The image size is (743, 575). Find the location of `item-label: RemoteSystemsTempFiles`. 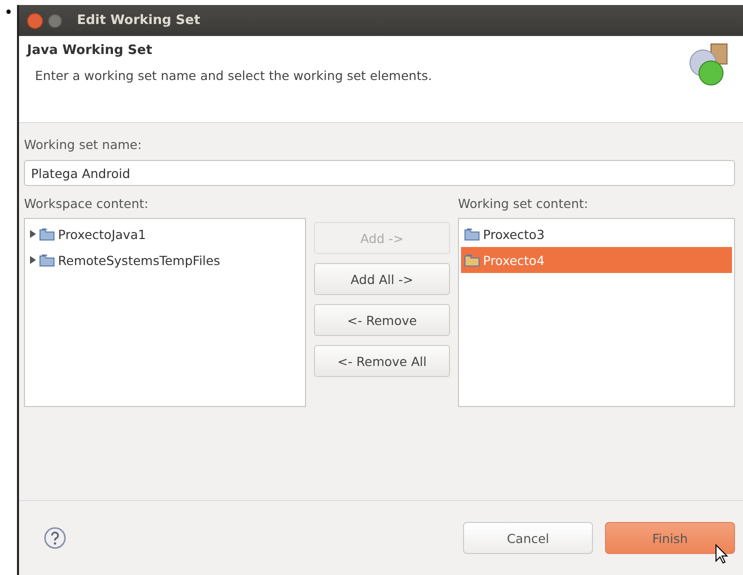

item-label: RemoteSystemsTempFiles is located at coordinates (139, 260).